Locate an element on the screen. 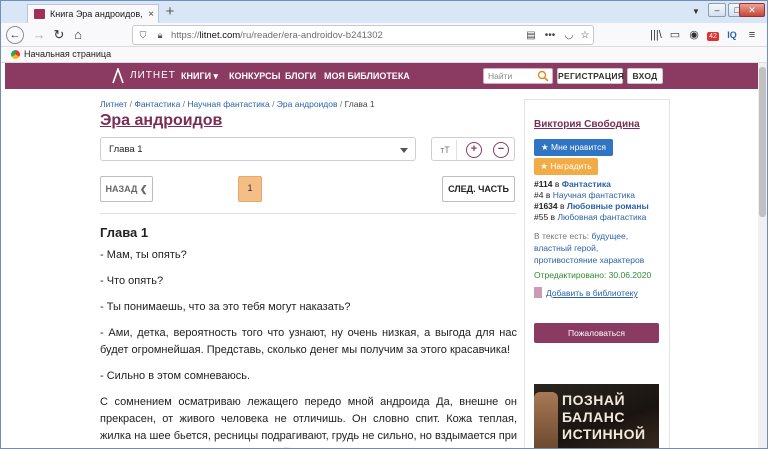  page-number: 1 is located at coordinates (250, 189).